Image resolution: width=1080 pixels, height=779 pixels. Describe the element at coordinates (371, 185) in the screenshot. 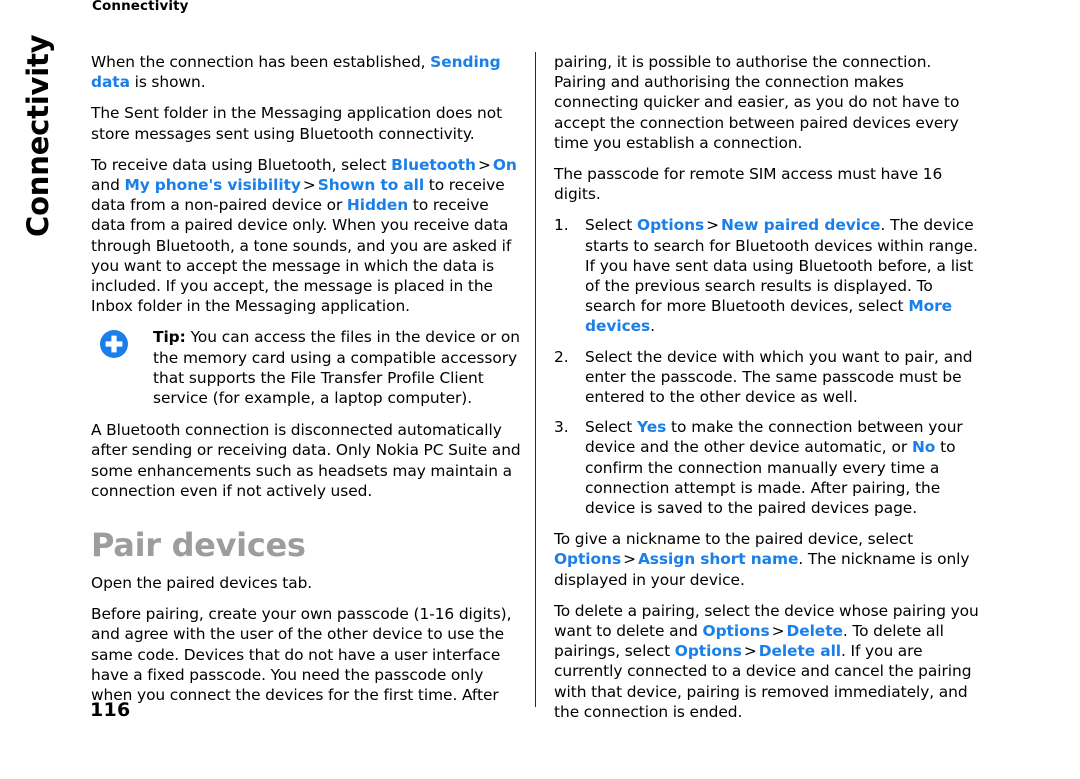

I see `ui-term-shown-to-all: Shown to all` at that location.